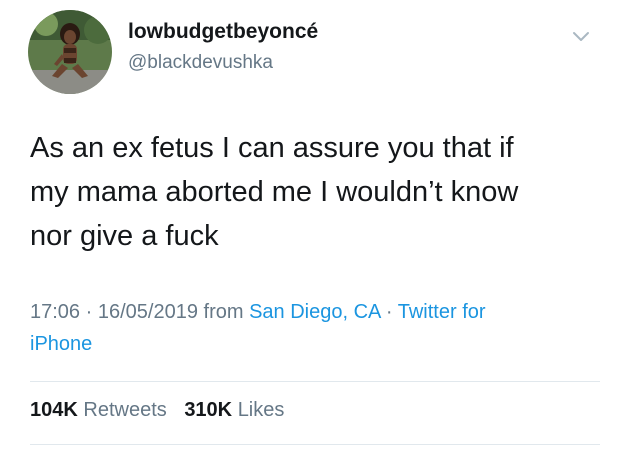  Describe the element at coordinates (314, 312) in the screenshot. I see `location-link: San Diego, CA` at that location.